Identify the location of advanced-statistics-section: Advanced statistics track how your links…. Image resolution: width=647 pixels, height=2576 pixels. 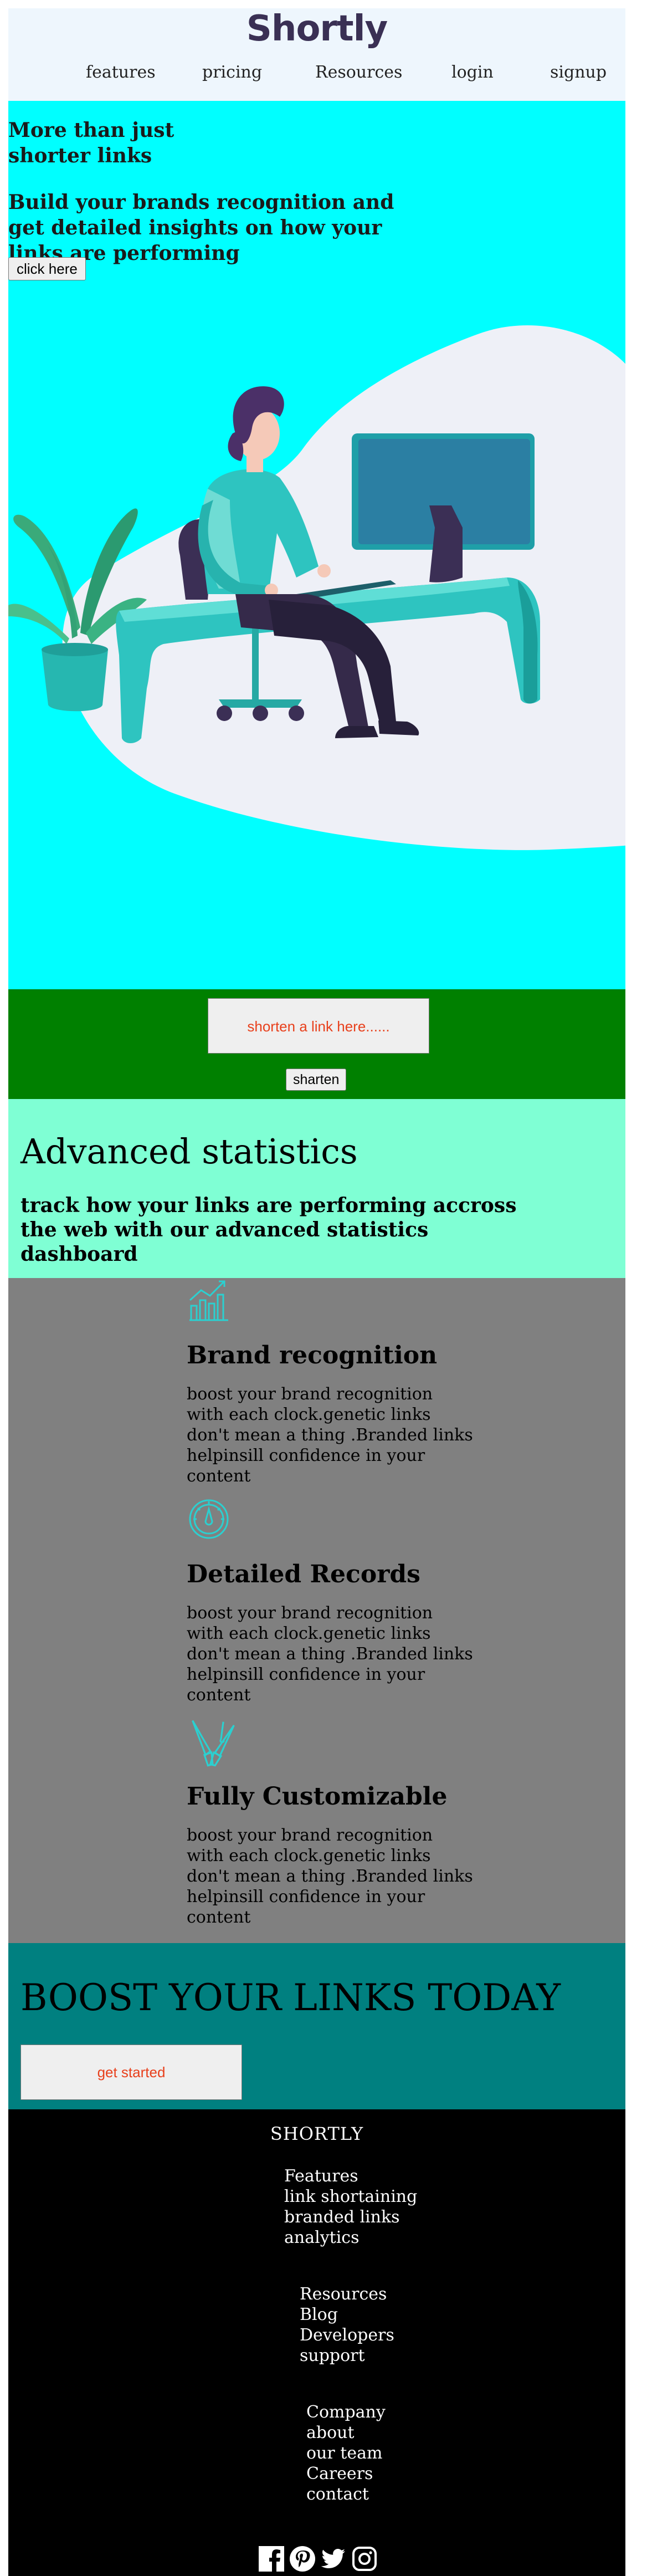
(316, 1188).